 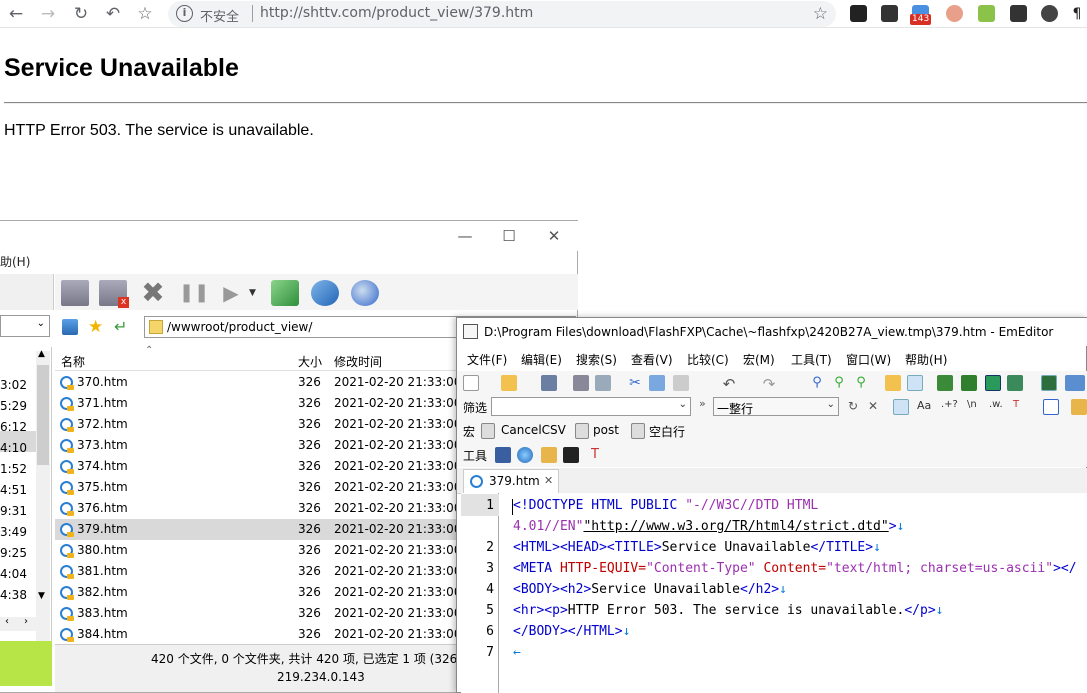 What do you see at coordinates (868, 359) in the screenshot?
I see `menu-window: 窗口(W)` at bounding box center [868, 359].